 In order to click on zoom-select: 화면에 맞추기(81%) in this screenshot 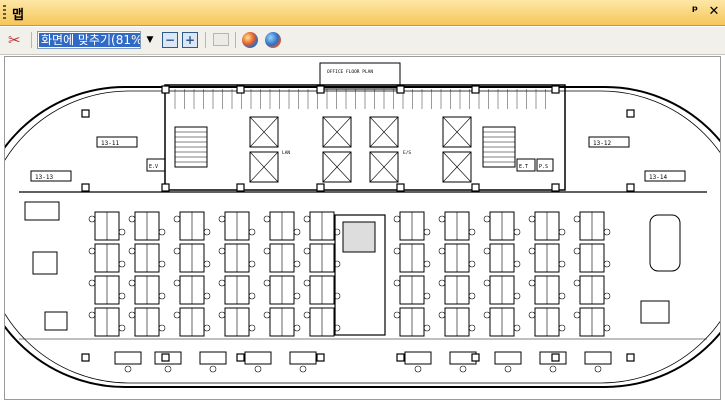, I will do `click(89, 40)`.